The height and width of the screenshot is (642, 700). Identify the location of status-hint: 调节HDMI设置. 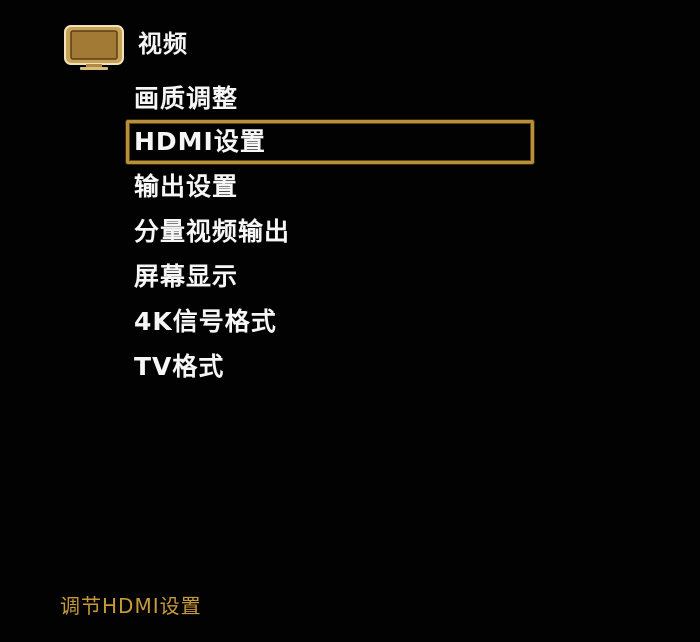
(131, 606).